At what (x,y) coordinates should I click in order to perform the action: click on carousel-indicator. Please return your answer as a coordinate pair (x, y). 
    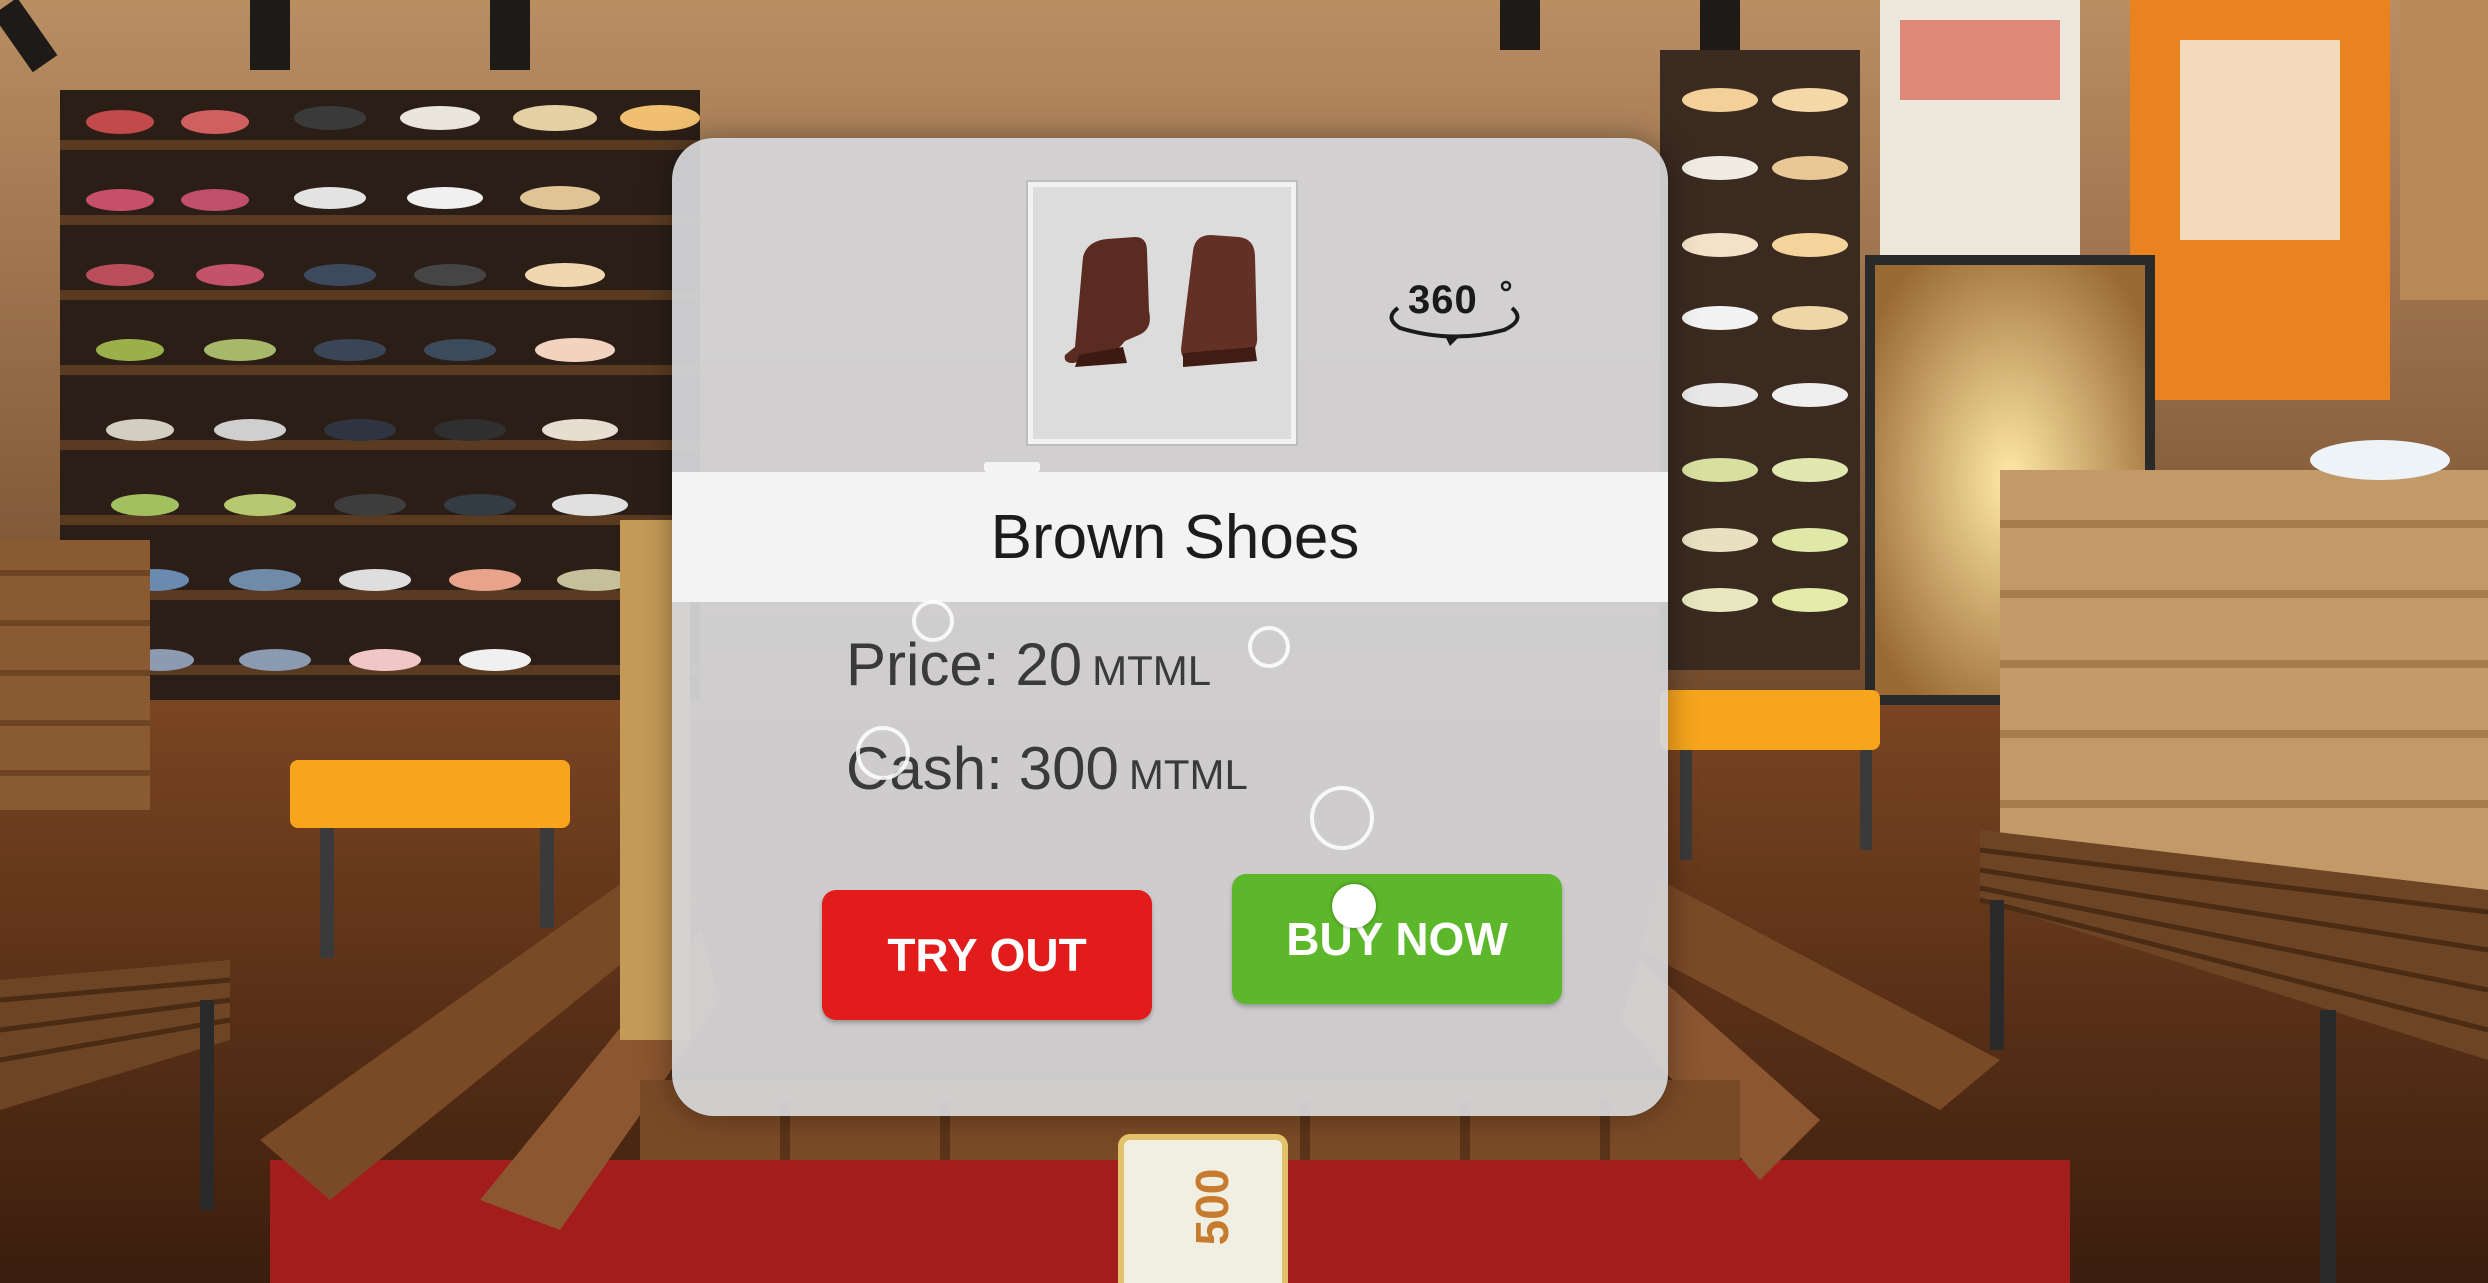
    Looking at the image, I should click on (1012, 467).